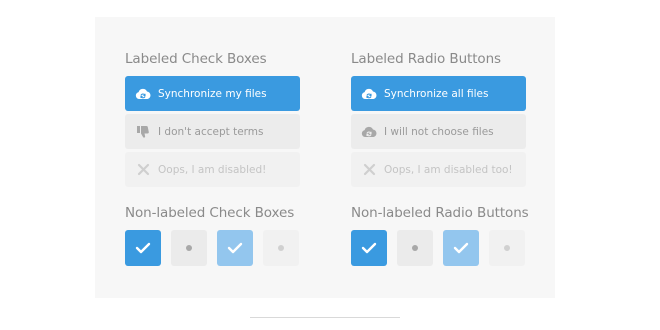 The image size is (660, 330). I want to click on checkbox-dont-accept-terms: I don't accept terms, so click(212, 131).